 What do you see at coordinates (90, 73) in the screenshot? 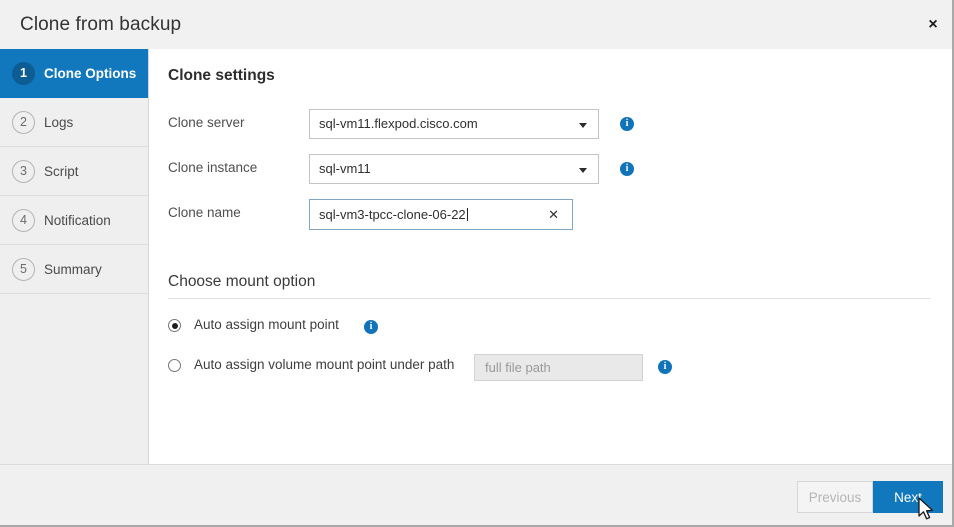
I see `sidebar-item-label: Clone Options` at bounding box center [90, 73].